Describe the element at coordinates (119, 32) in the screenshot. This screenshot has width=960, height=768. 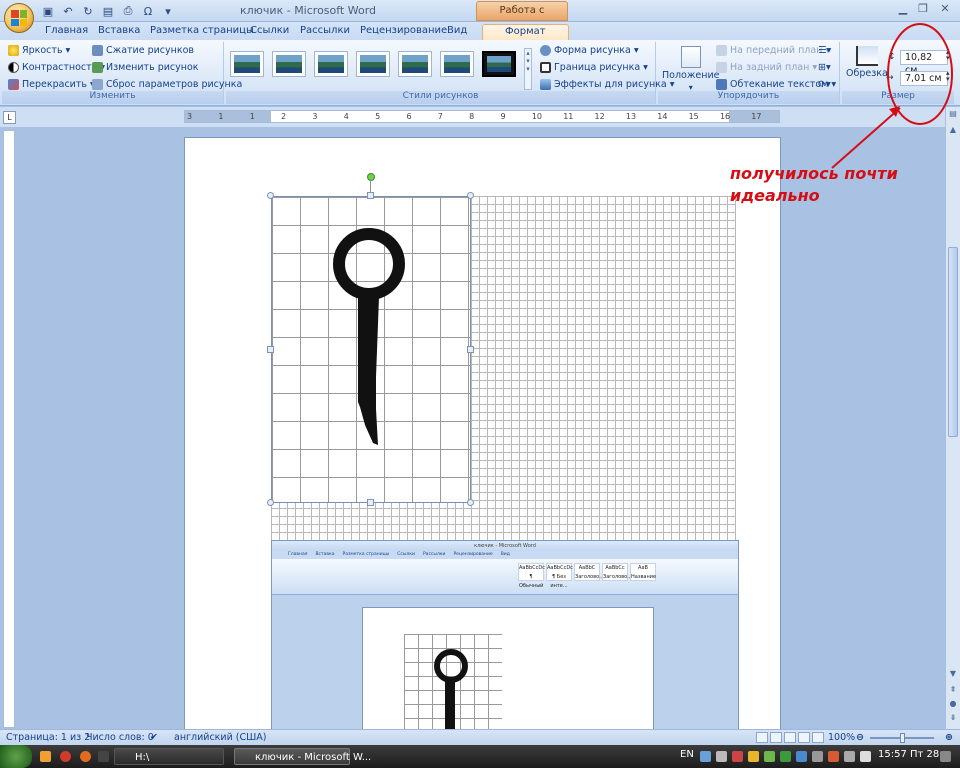
I see `tab-insert: Вставка` at that location.